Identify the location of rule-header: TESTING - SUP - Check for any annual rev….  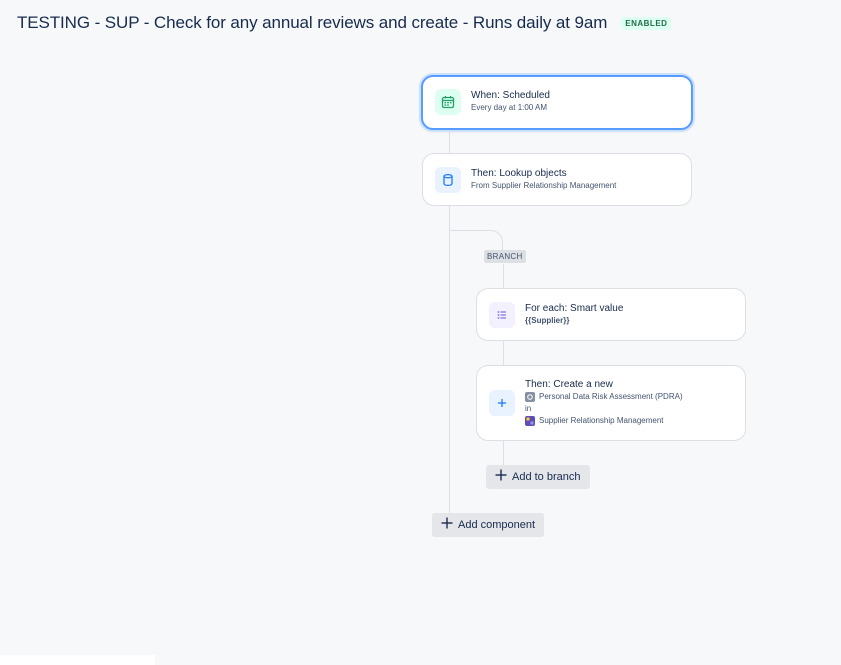
(344, 23).